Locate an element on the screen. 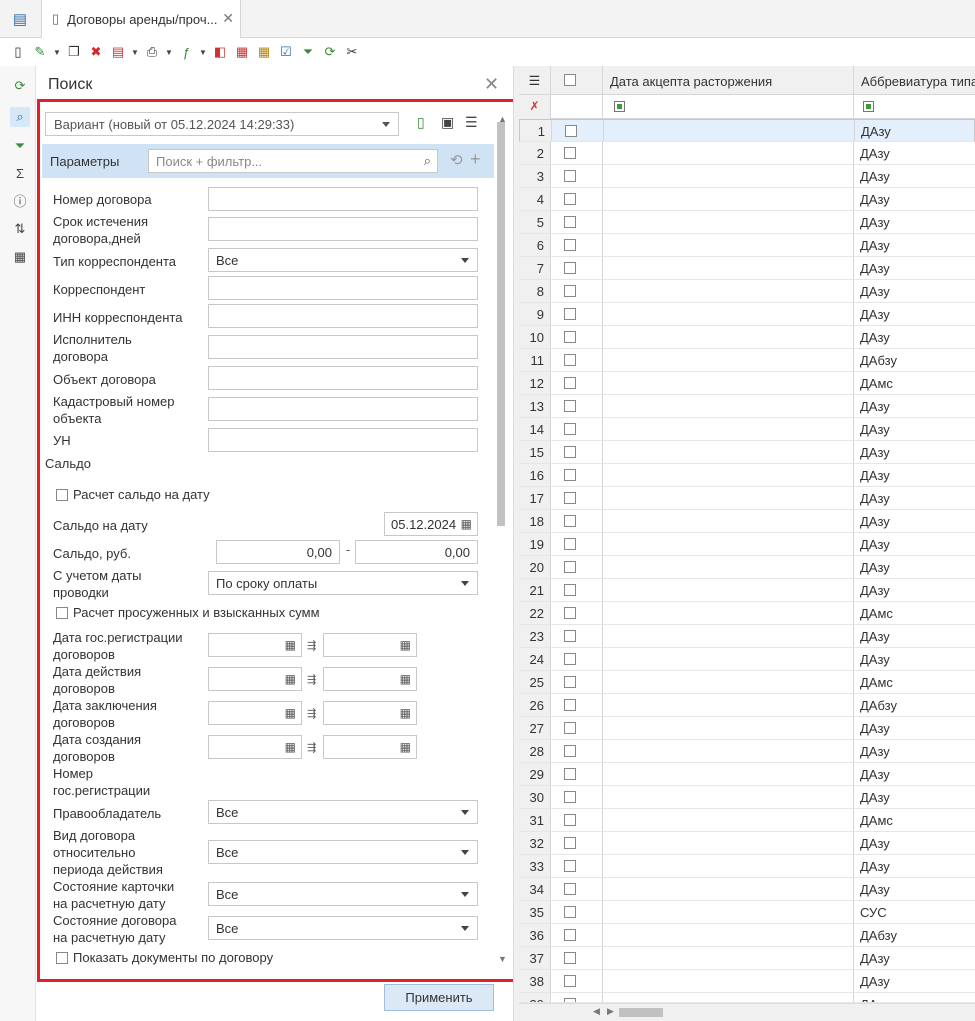  expiry-days-input is located at coordinates (343, 229).